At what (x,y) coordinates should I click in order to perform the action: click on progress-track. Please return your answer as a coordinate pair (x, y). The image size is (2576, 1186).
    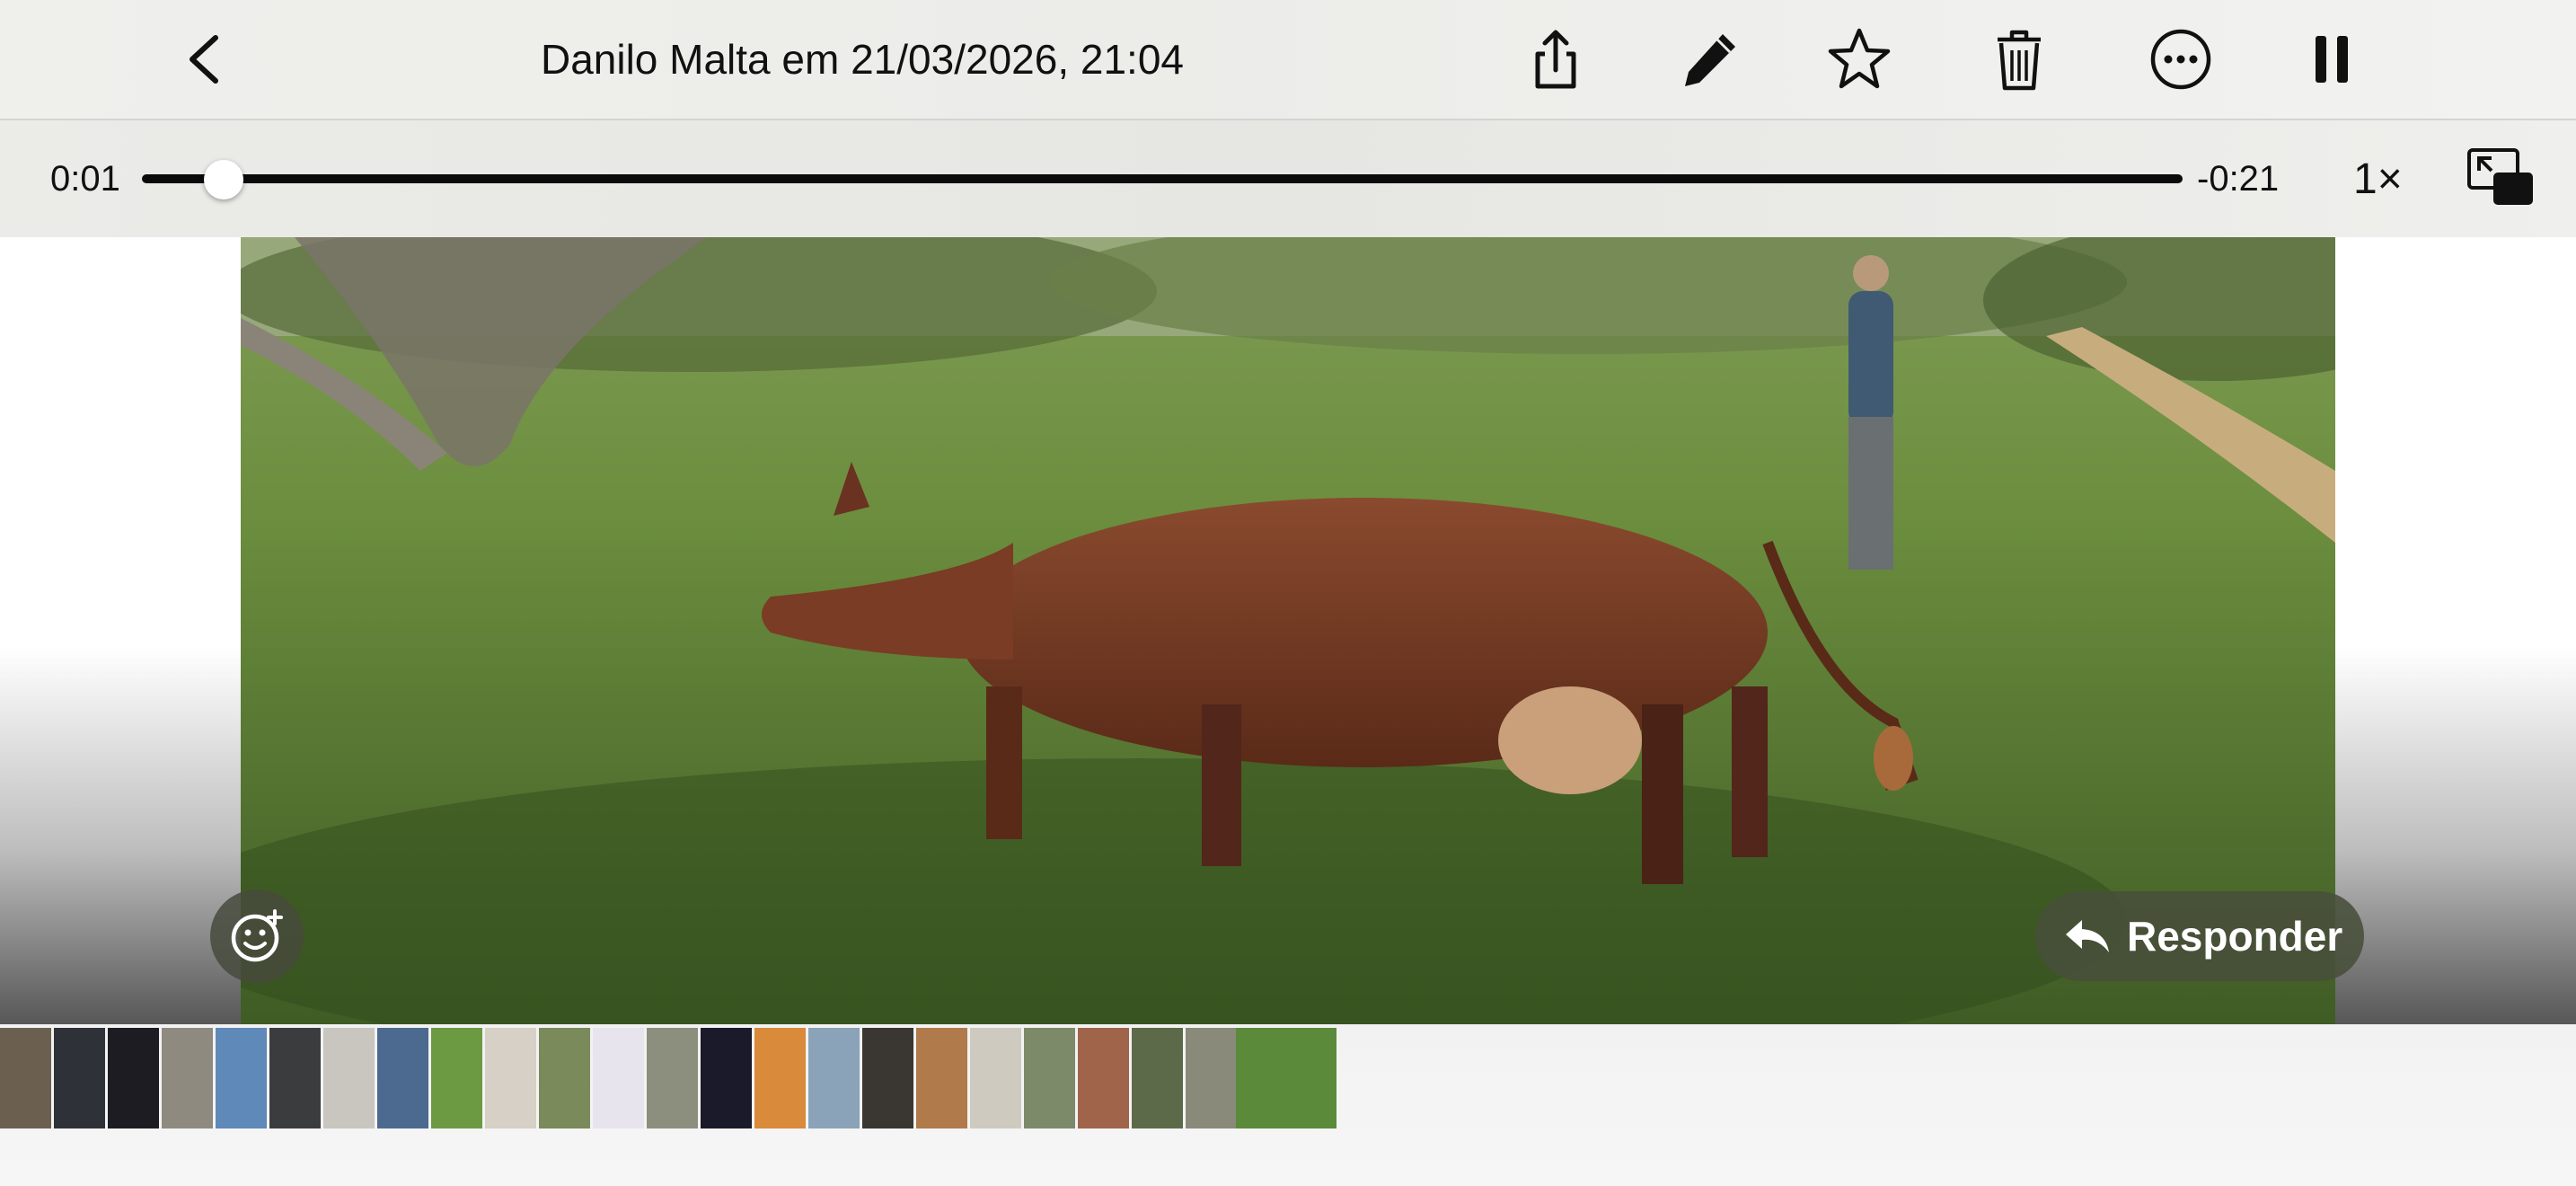
    Looking at the image, I should click on (1162, 178).